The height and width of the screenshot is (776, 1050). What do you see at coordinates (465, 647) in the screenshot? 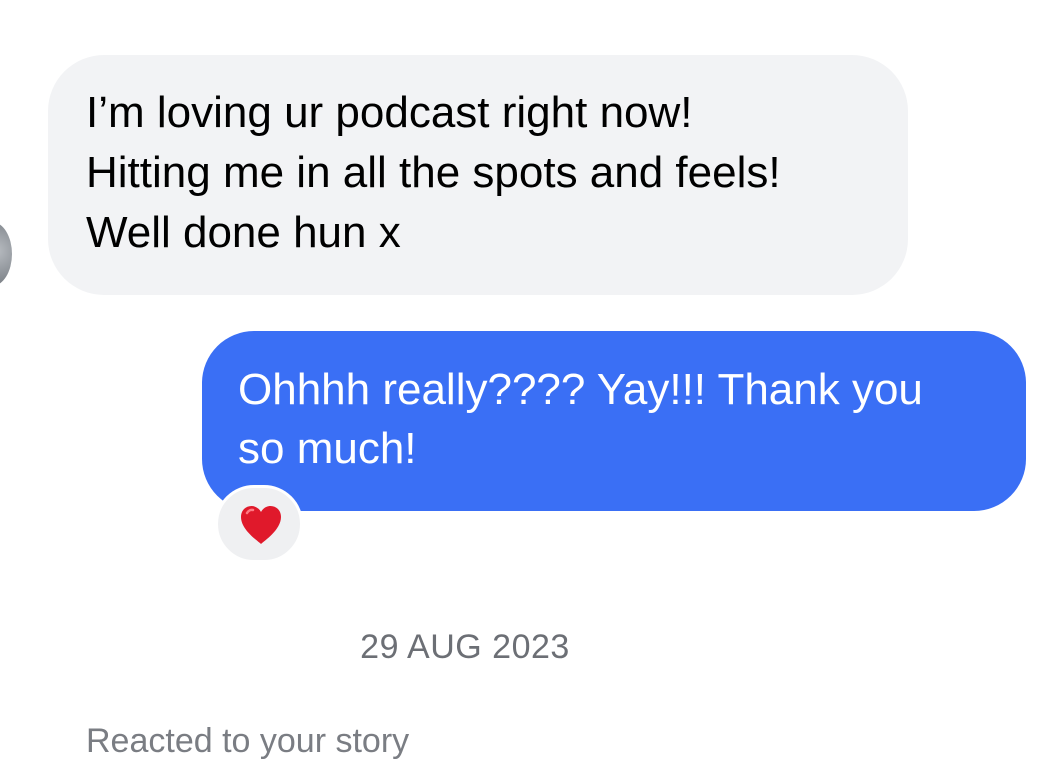
I see `date-separator: 29 AUG 2023` at bounding box center [465, 647].